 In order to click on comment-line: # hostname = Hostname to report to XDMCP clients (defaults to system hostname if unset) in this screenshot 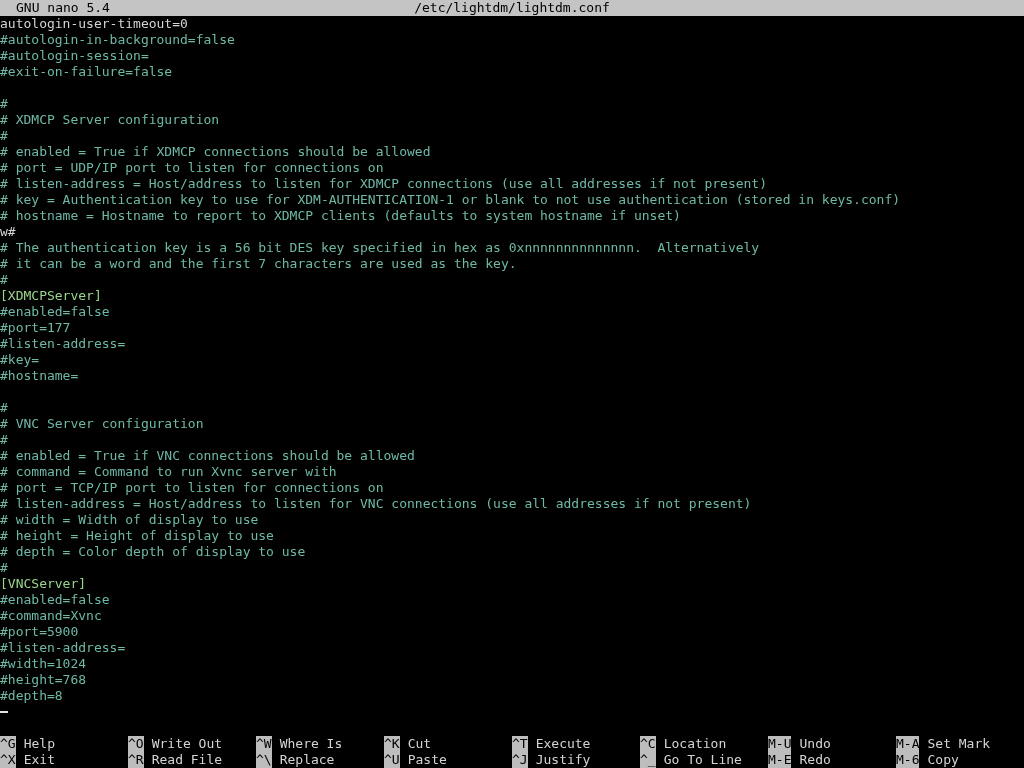, I will do `click(340, 215)`.